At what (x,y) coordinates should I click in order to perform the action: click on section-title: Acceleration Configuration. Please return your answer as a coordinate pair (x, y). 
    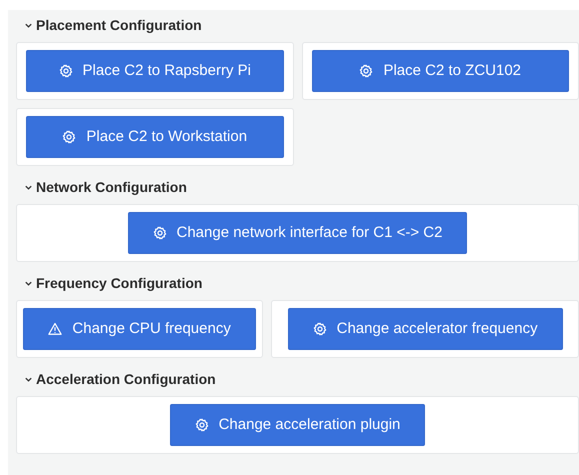
    Looking at the image, I should click on (126, 379).